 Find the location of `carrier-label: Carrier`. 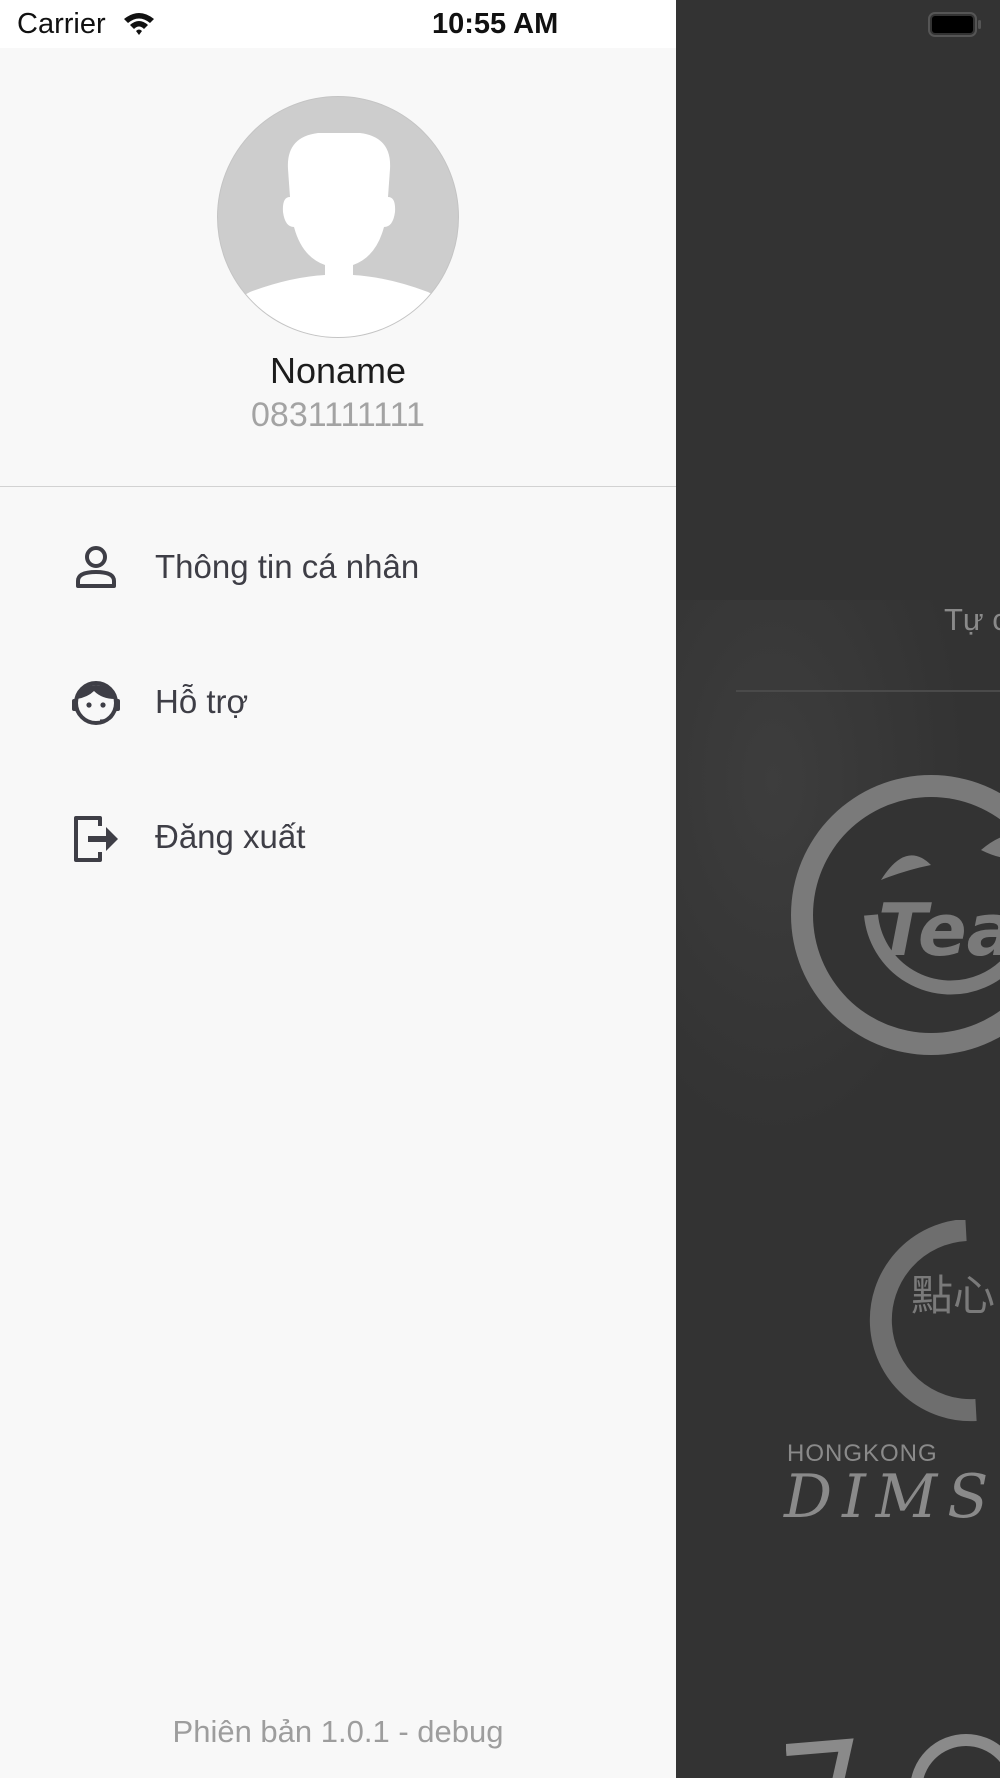

carrier-label: Carrier is located at coordinates (61, 24).